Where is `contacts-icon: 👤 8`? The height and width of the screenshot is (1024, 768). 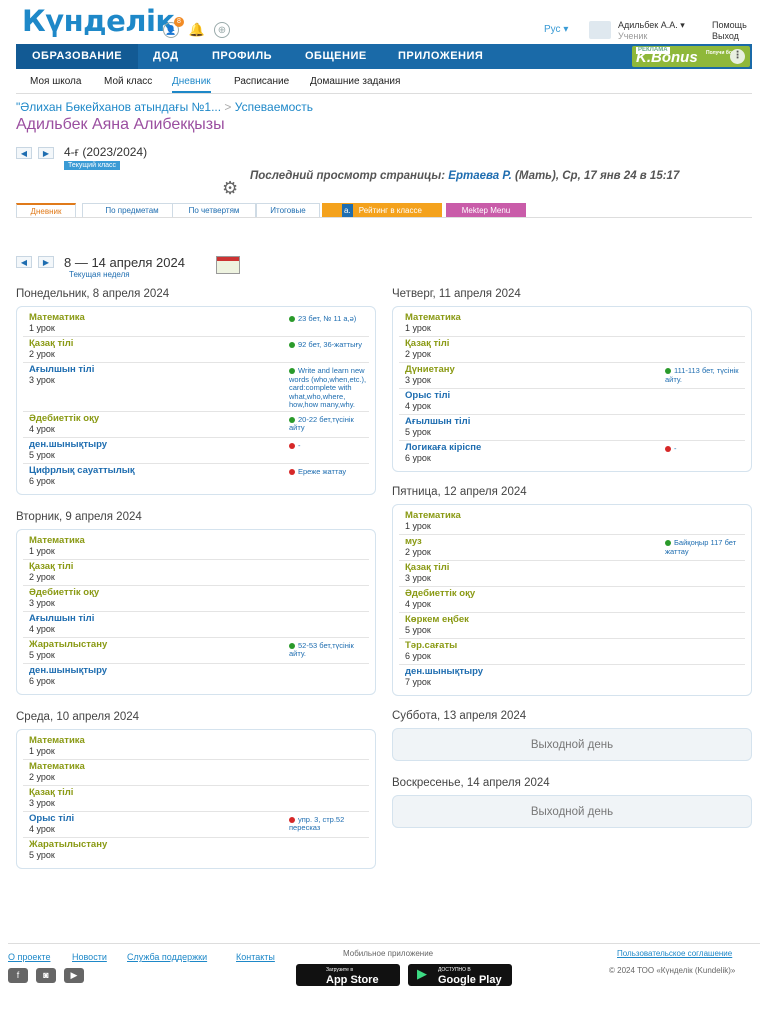
contacts-icon: 👤 8 is located at coordinates (173, 27).